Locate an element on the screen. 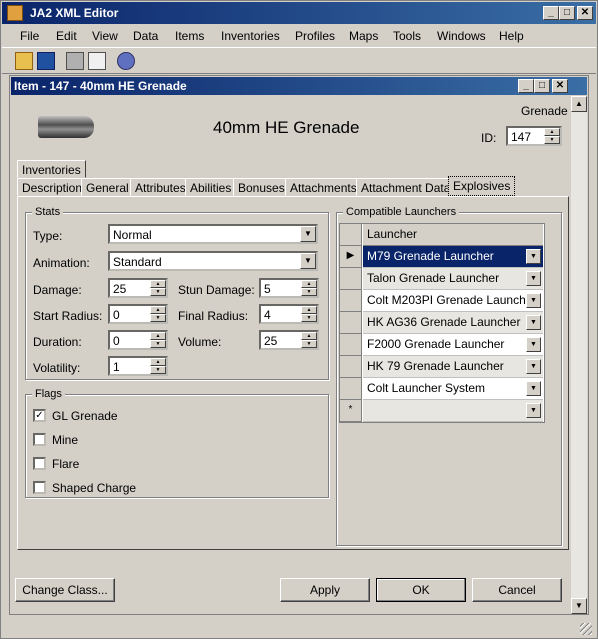 The width and height of the screenshot is (598, 639). flare-checkbox is located at coordinates (39, 463).